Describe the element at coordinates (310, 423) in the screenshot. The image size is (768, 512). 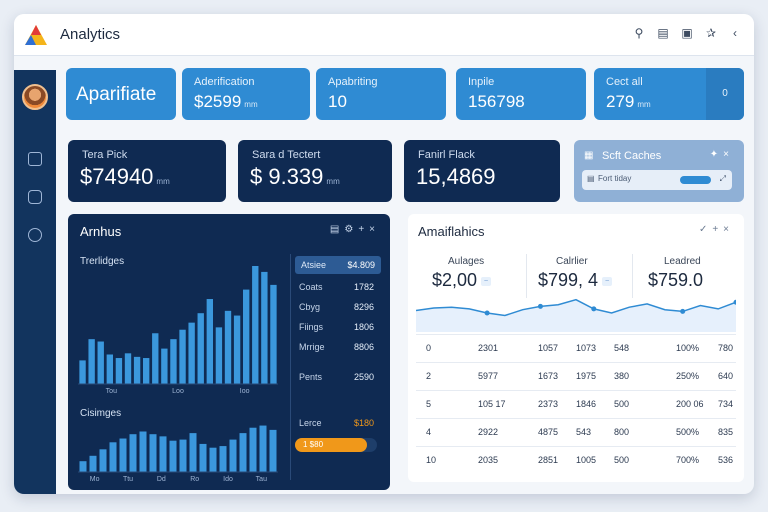
I see `progress-label: Lerce` at that location.